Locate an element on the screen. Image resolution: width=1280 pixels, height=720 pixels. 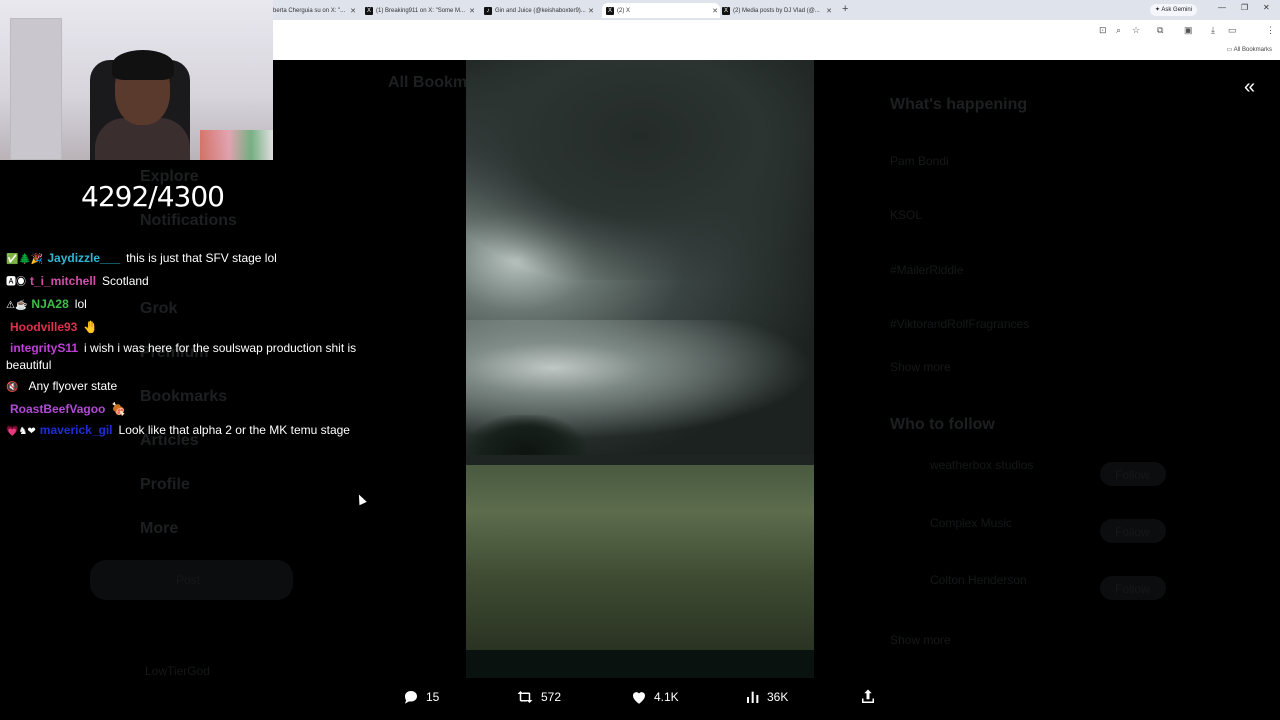
post-button: Post is located at coordinates (191, 580).